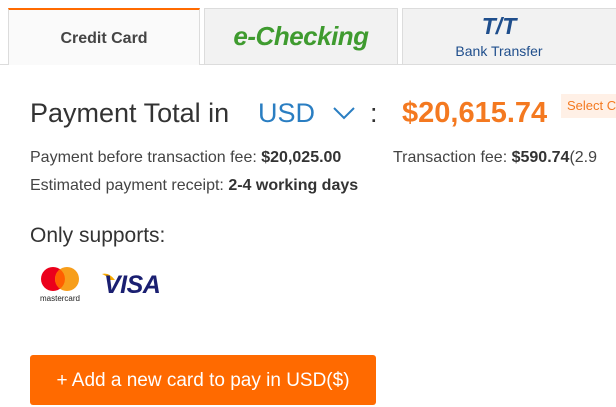 The height and width of the screenshot is (407, 616). I want to click on chevron-down-icon, so click(344, 113).